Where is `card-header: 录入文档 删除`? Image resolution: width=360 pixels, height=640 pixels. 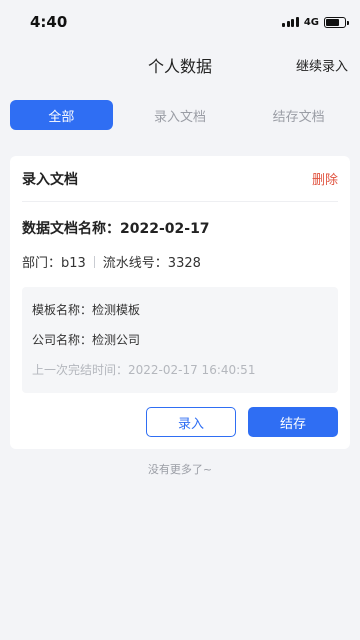 card-header: 录入文档 删除 is located at coordinates (180, 179).